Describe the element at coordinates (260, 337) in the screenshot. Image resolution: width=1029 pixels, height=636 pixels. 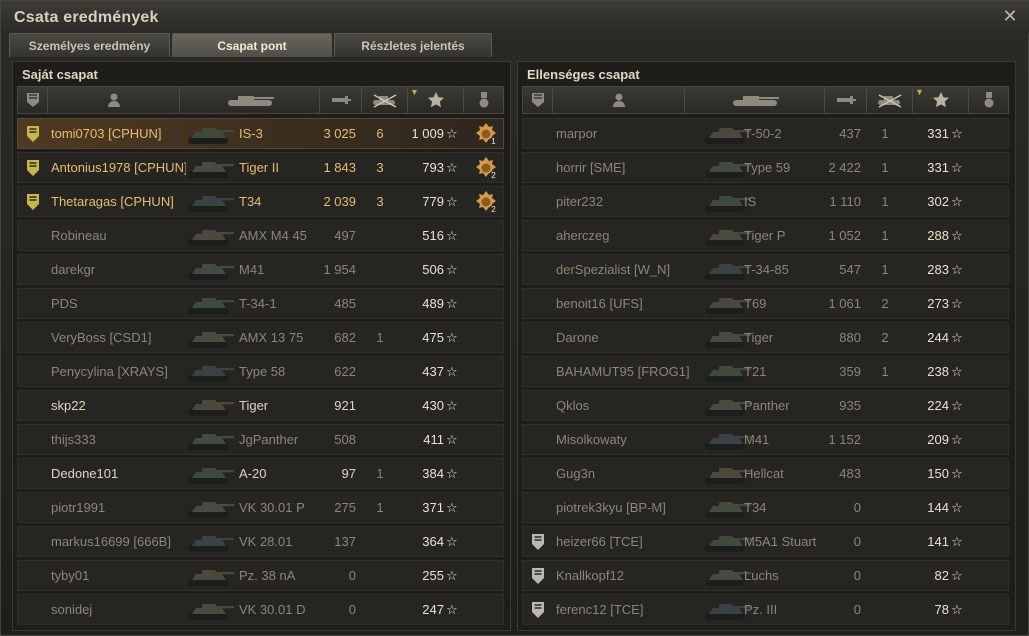
I see `player-row: VeryBoss [CSD1] AMX 13 75 682 1 475 ☆` at that location.